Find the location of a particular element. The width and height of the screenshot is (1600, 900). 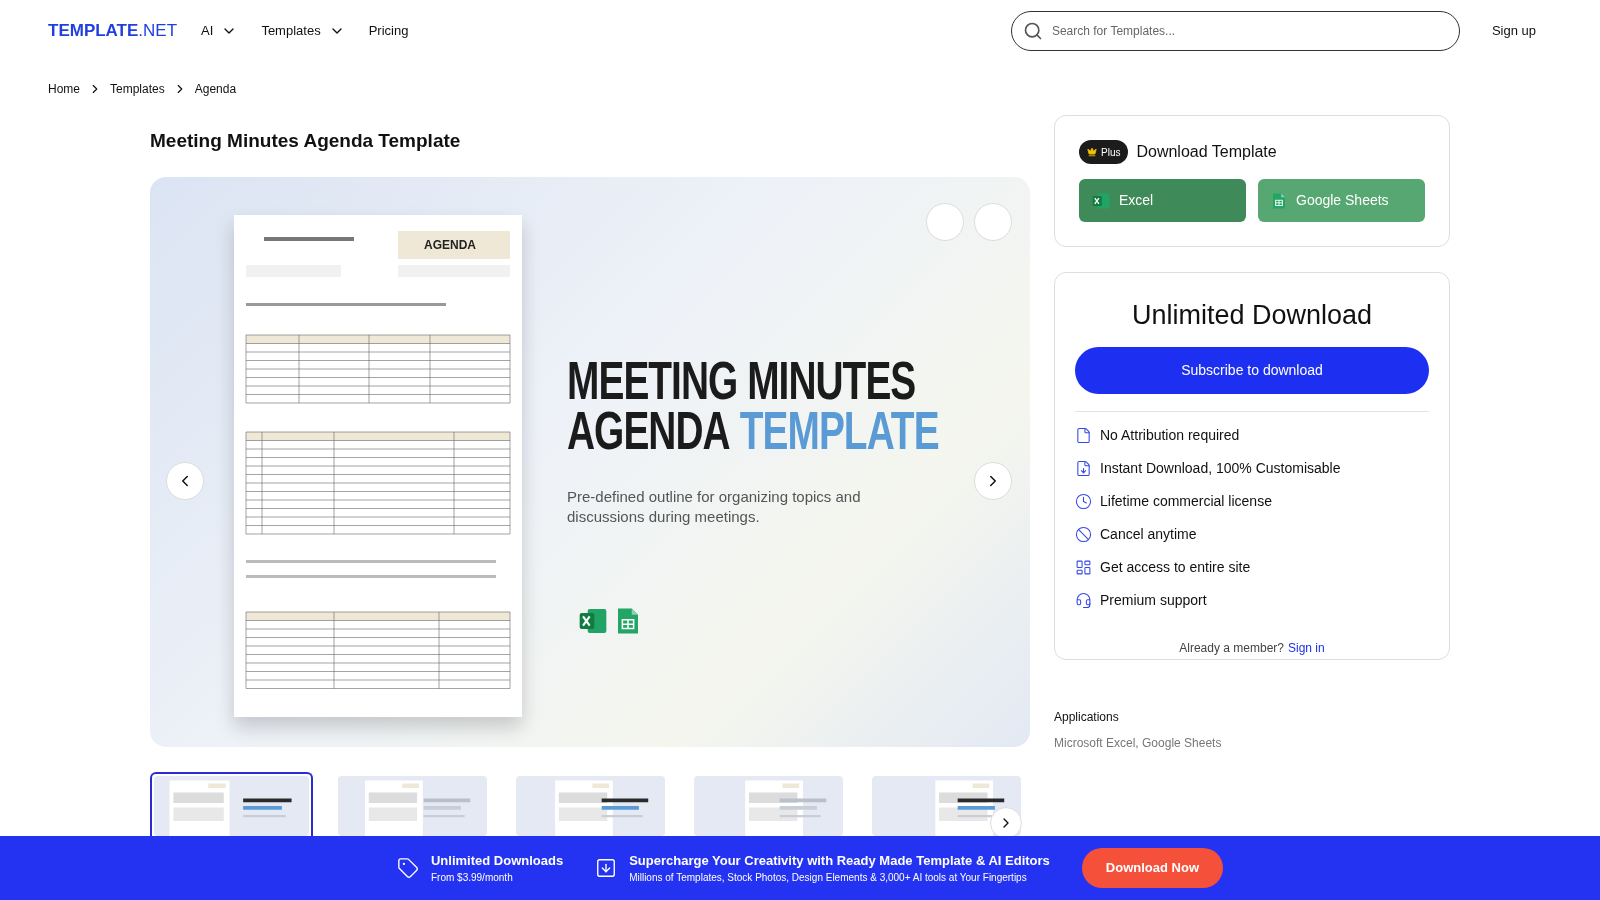

preview-heading-accent: TEMPLATE is located at coordinates (839, 430).